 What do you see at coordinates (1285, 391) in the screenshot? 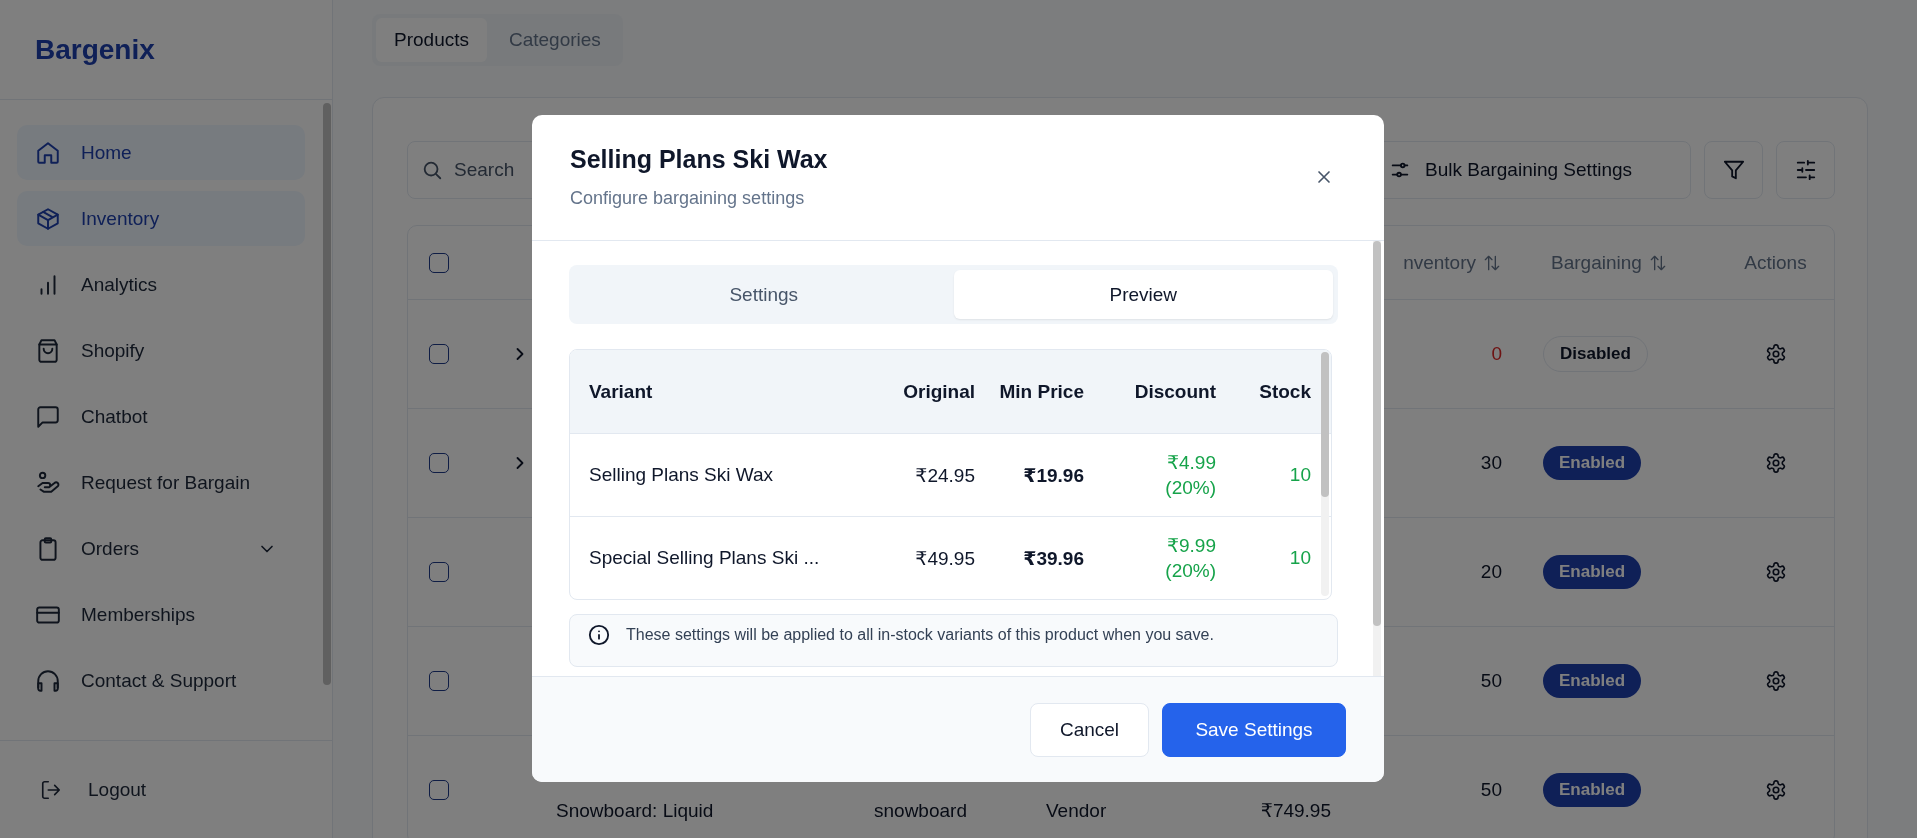
I see `column-header: Stock` at bounding box center [1285, 391].